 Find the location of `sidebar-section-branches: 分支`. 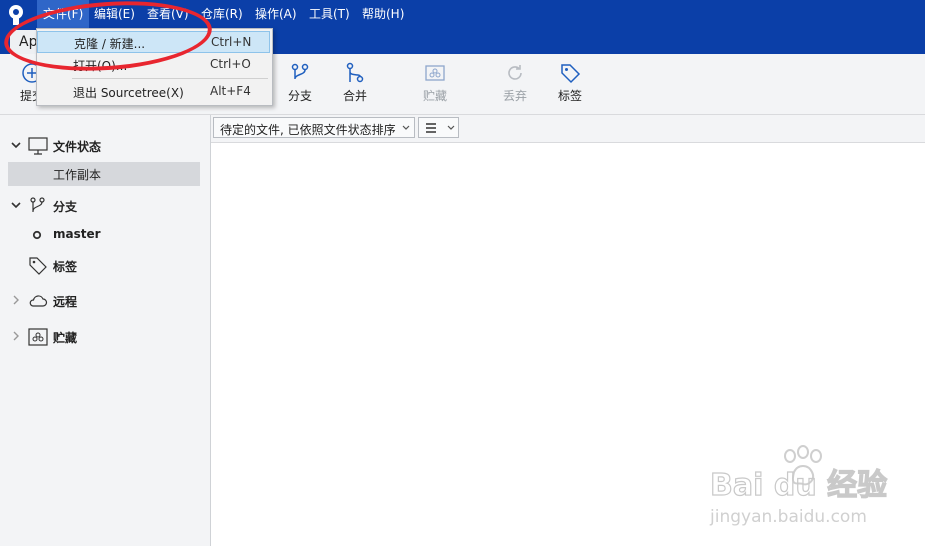

sidebar-section-branches: 分支 is located at coordinates (105, 206).